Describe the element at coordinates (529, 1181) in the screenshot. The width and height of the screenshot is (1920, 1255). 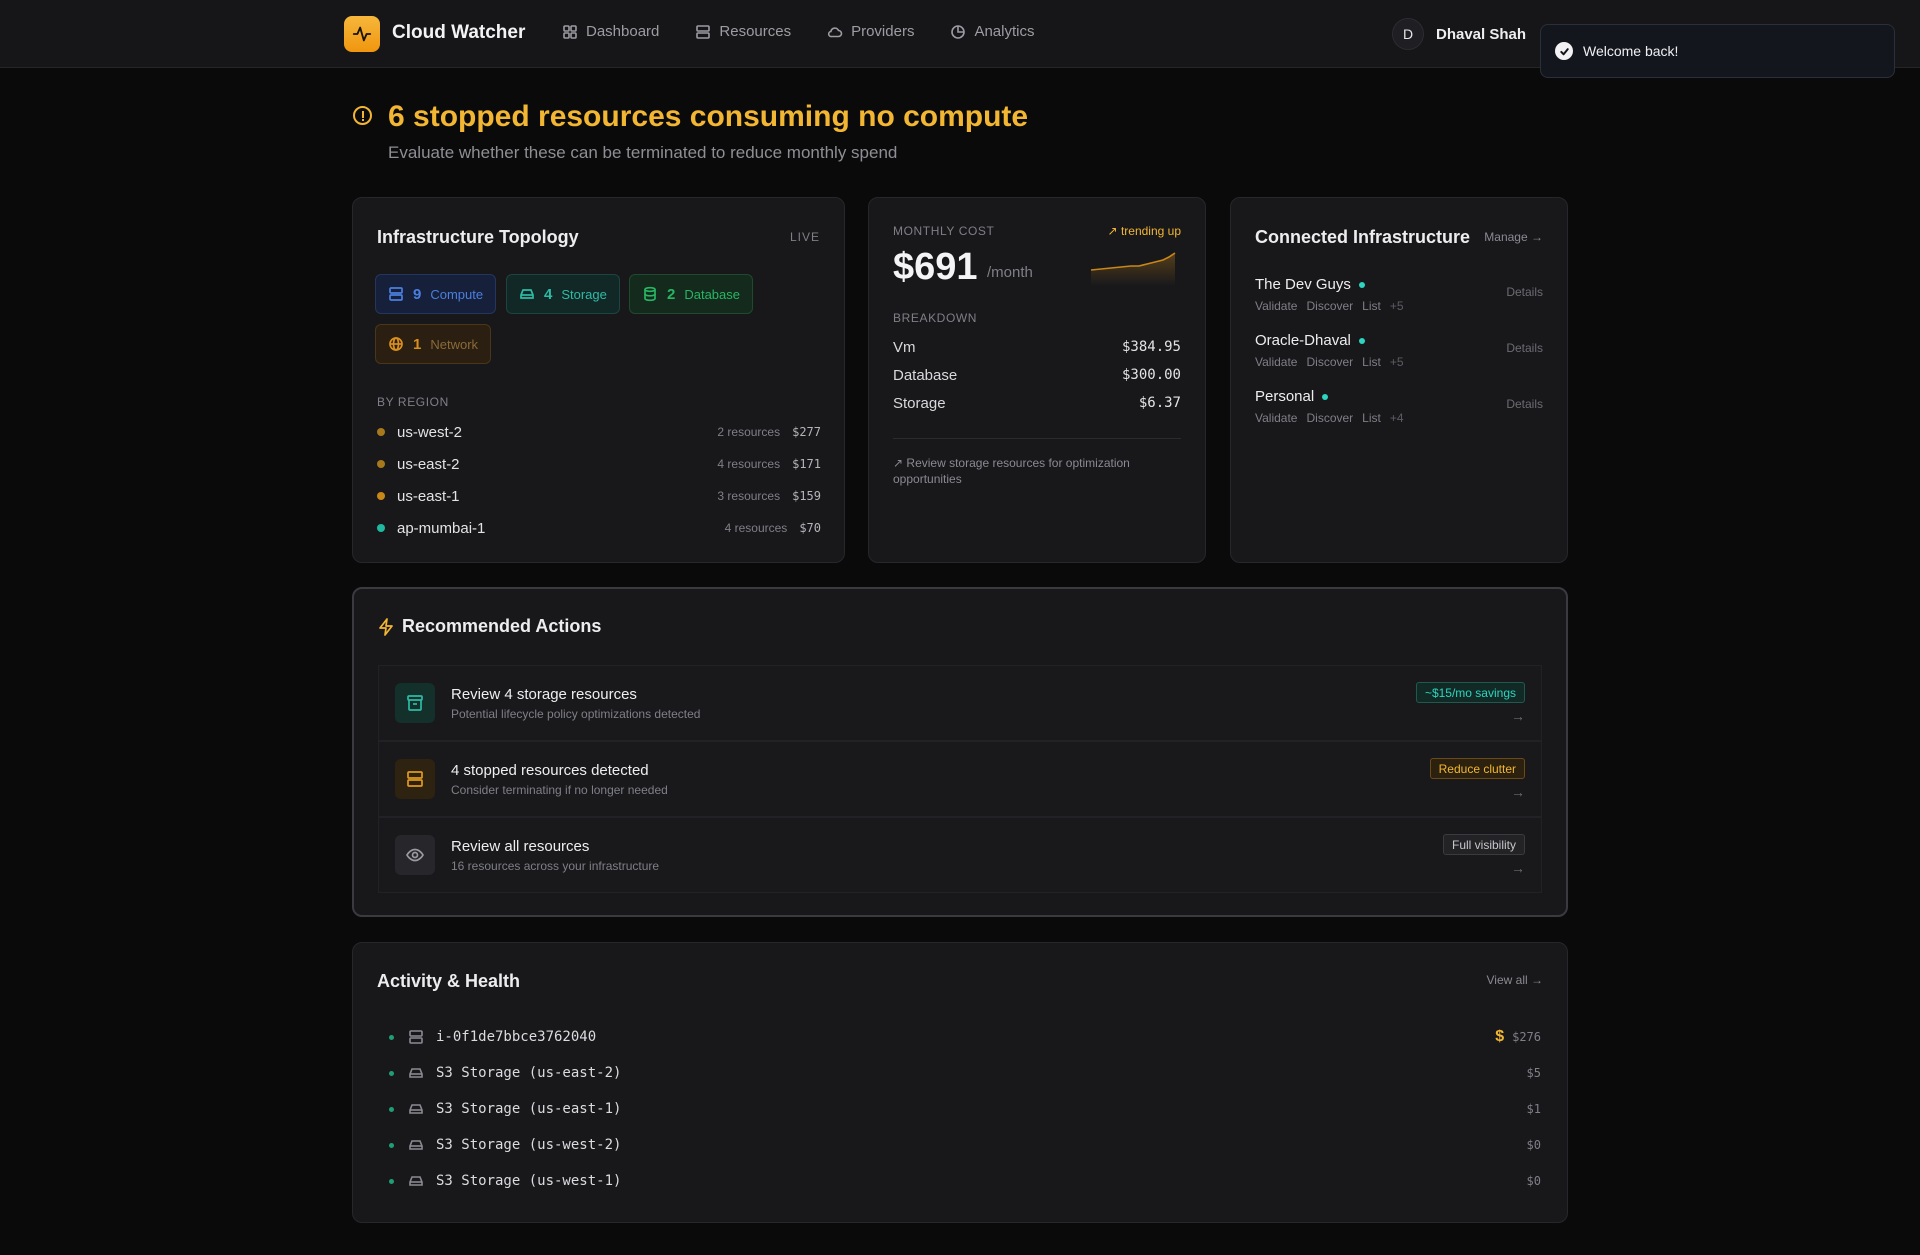
I see `resource-name: S3 Storage (us-west-1)` at that location.